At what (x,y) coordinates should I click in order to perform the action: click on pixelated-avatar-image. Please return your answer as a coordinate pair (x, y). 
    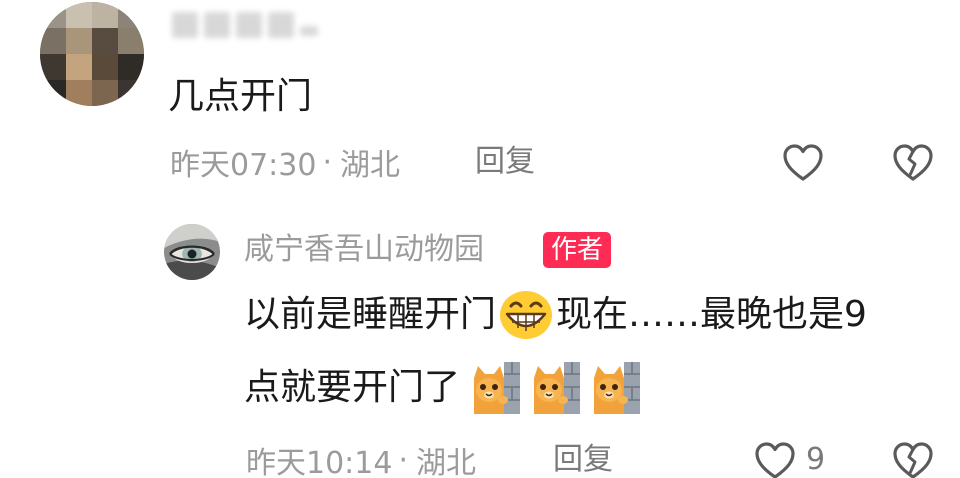
    Looking at the image, I should click on (92, 54).